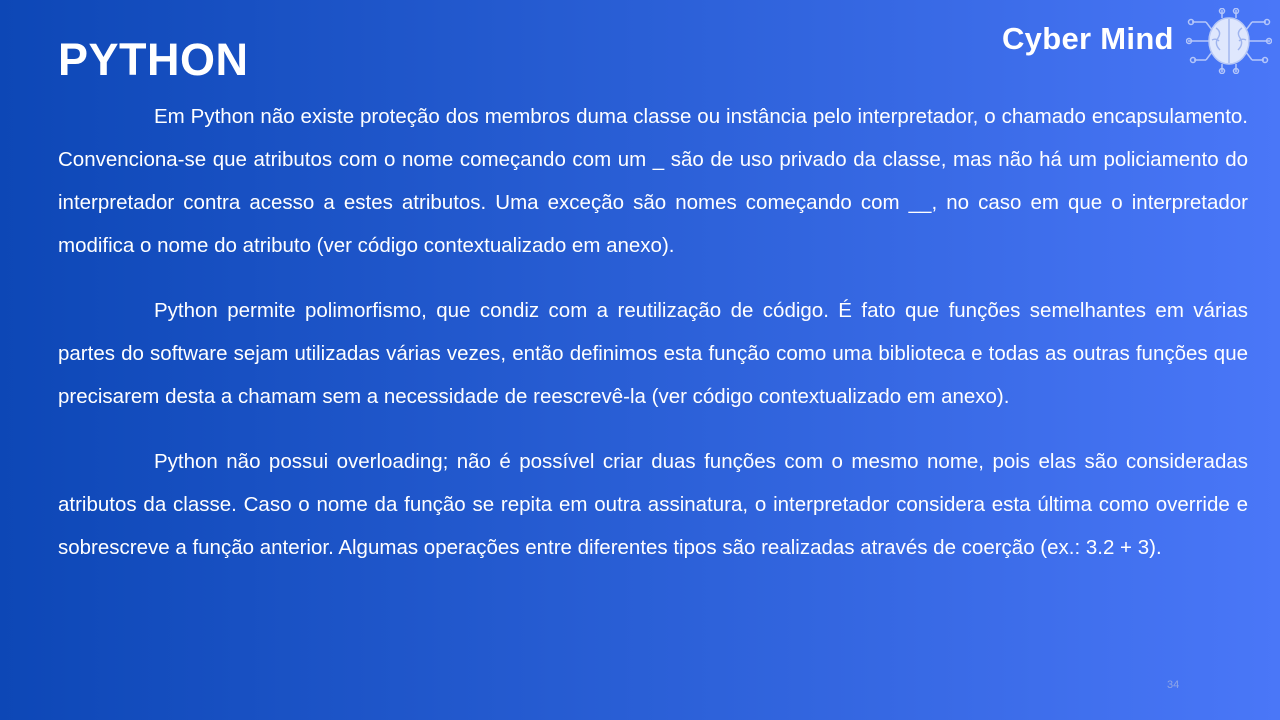 The height and width of the screenshot is (720, 1280). I want to click on slide-title: PYTHON, so click(153, 59).